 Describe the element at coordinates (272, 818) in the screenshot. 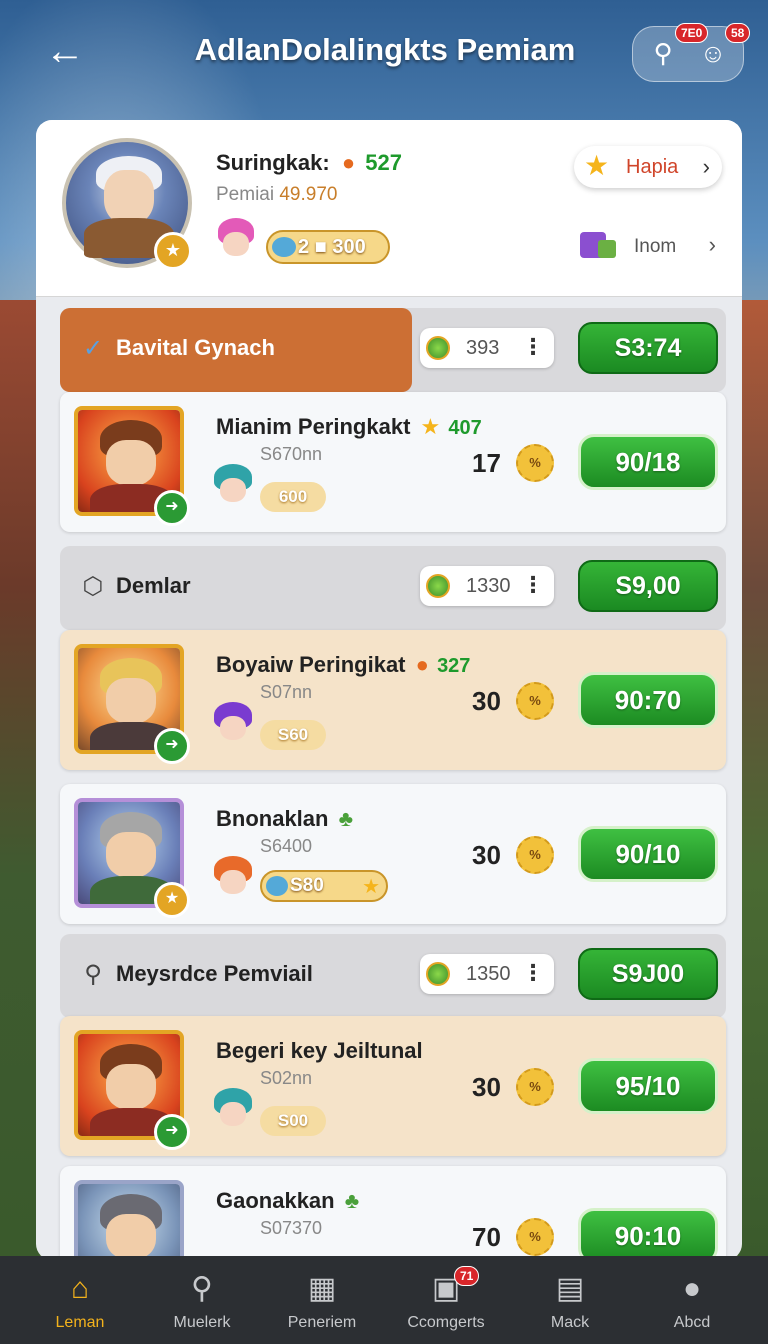

I see `card-name: Bnonaklan` at that location.